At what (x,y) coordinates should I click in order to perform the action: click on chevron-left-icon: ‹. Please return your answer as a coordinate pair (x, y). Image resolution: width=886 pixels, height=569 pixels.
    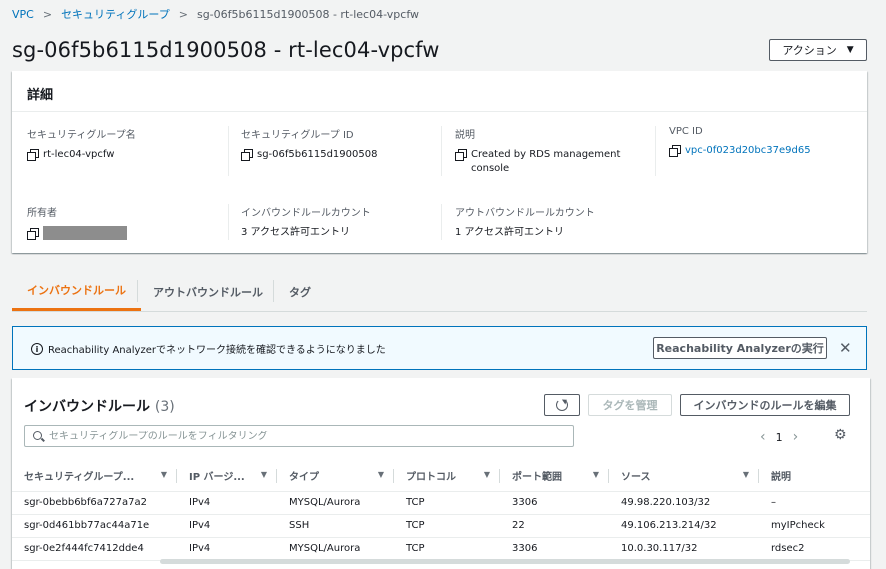
    Looking at the image, I should click on (763, 437).